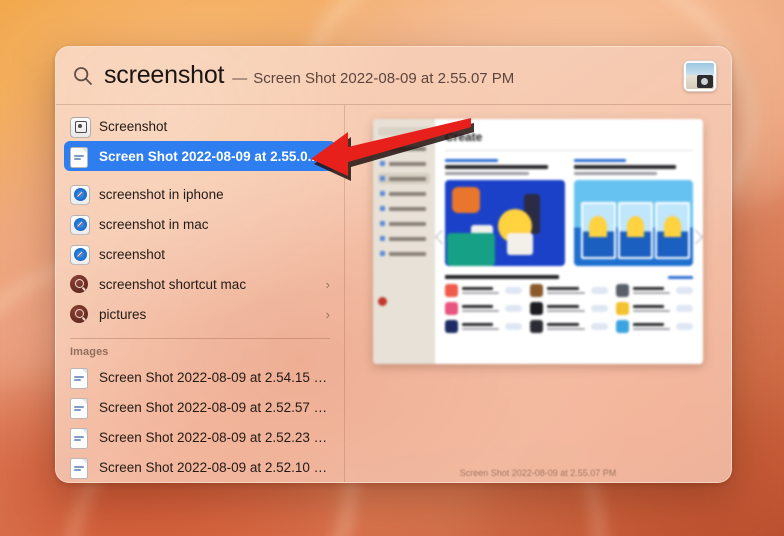 The width and height of the screenshot is (784, 536). Describe the element at coordinates (214, 377) in the screenshot. I see `result-label: Screen Shot 2022-08-09 at 2.54.15 PM` at that location.